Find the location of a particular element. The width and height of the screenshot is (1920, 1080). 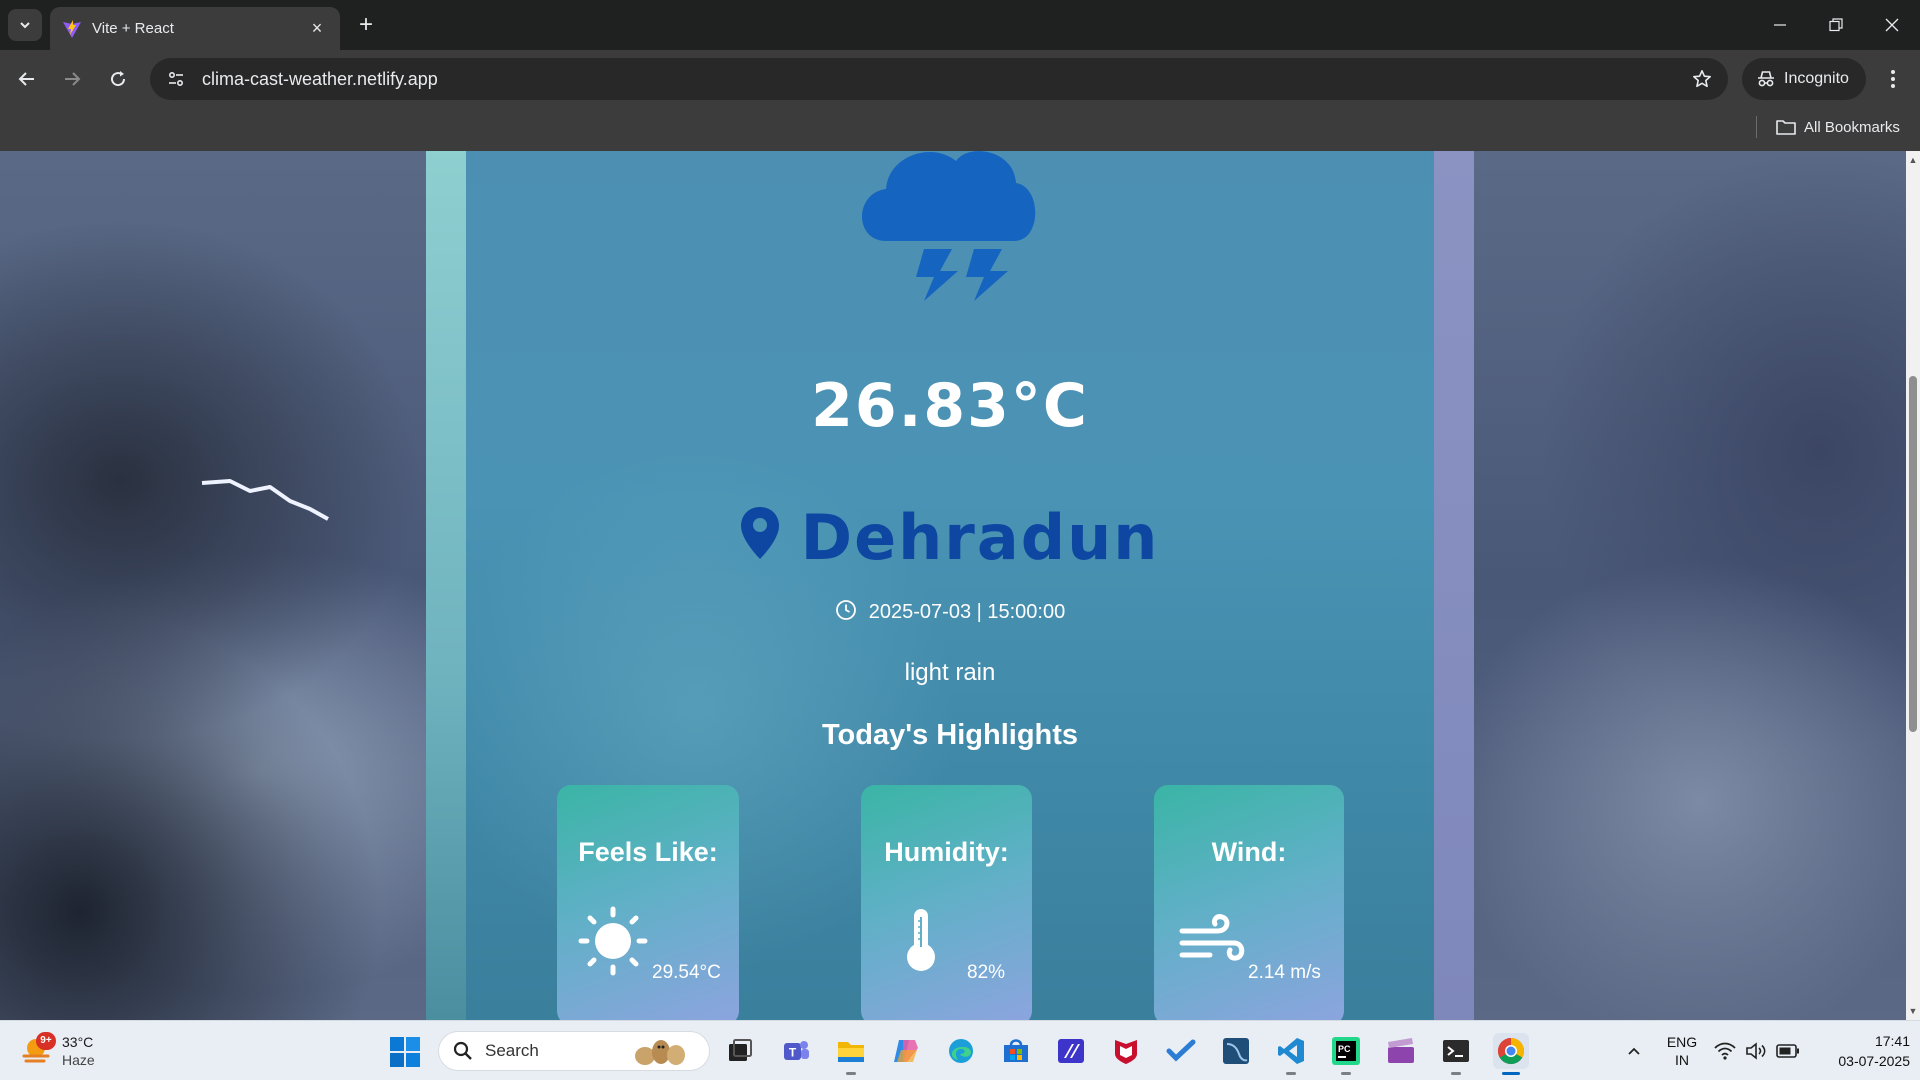

taskbar-app is located at coordinates (1071, 1051).